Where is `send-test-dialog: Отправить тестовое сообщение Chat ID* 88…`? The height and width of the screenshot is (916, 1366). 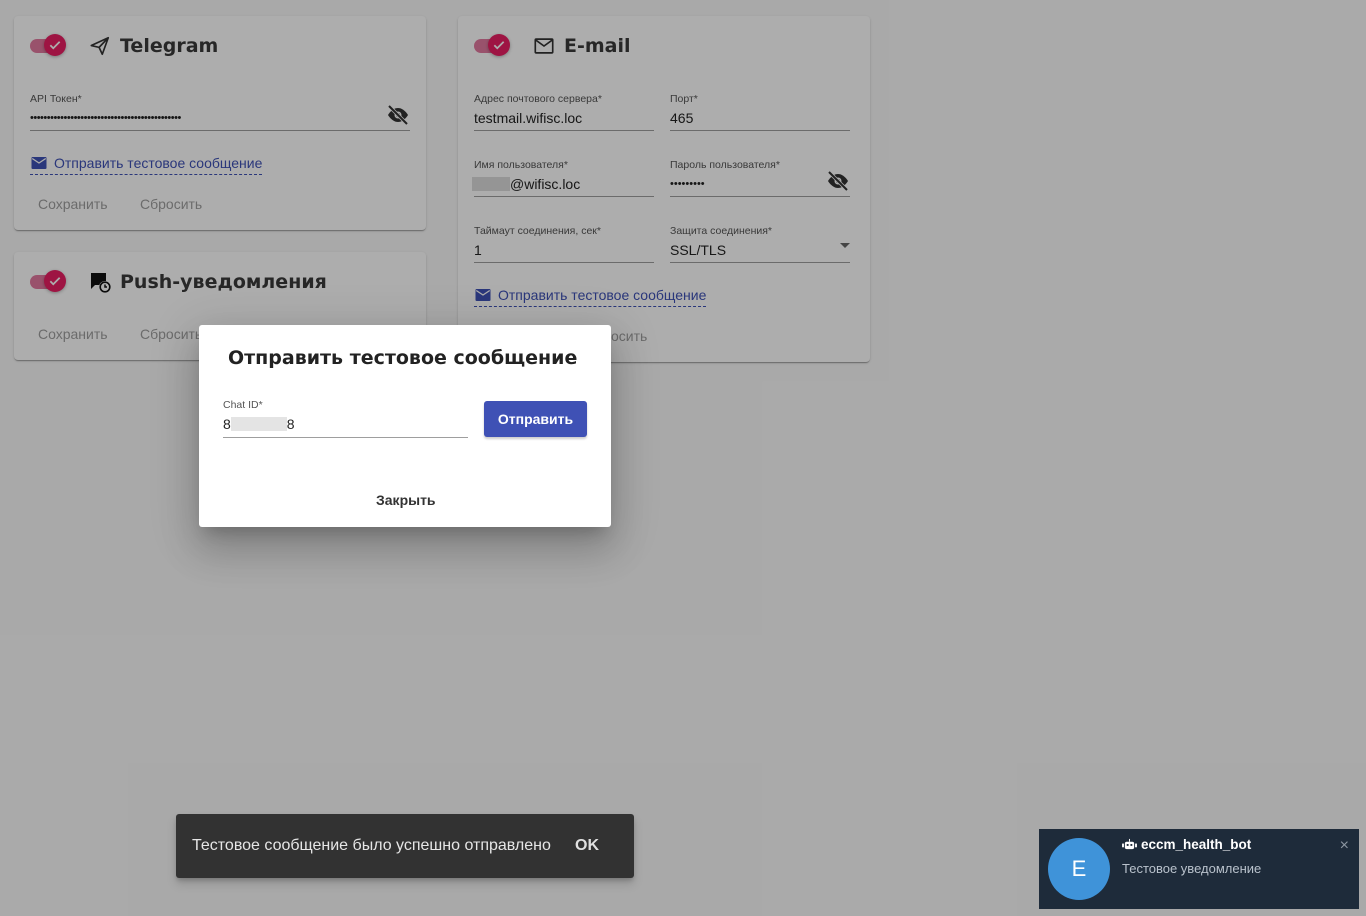 send-test-dialog: Отправить тестовое сообщение Chat ID* 88… is located at coordinates (405, 426).